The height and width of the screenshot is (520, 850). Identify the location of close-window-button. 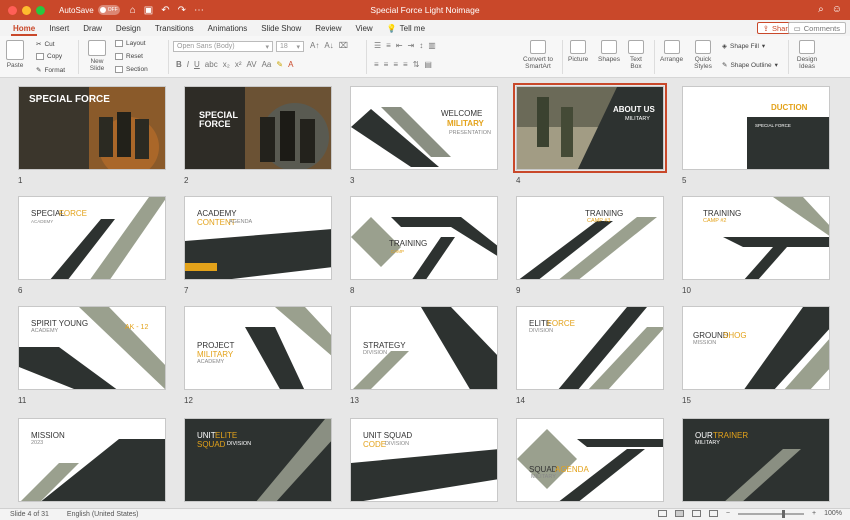
(12, 10).